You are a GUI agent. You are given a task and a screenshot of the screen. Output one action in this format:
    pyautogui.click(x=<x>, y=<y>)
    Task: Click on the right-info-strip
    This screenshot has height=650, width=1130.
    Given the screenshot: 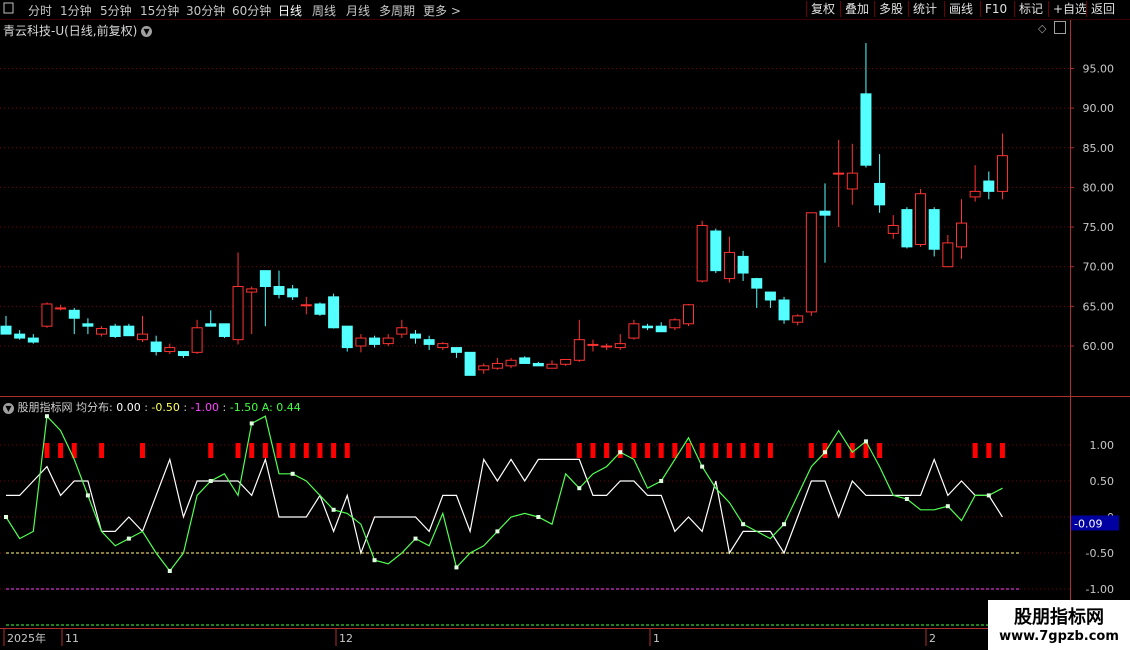 What is the action you would take?
    pyautogui.click(x=1124, y=330)
    